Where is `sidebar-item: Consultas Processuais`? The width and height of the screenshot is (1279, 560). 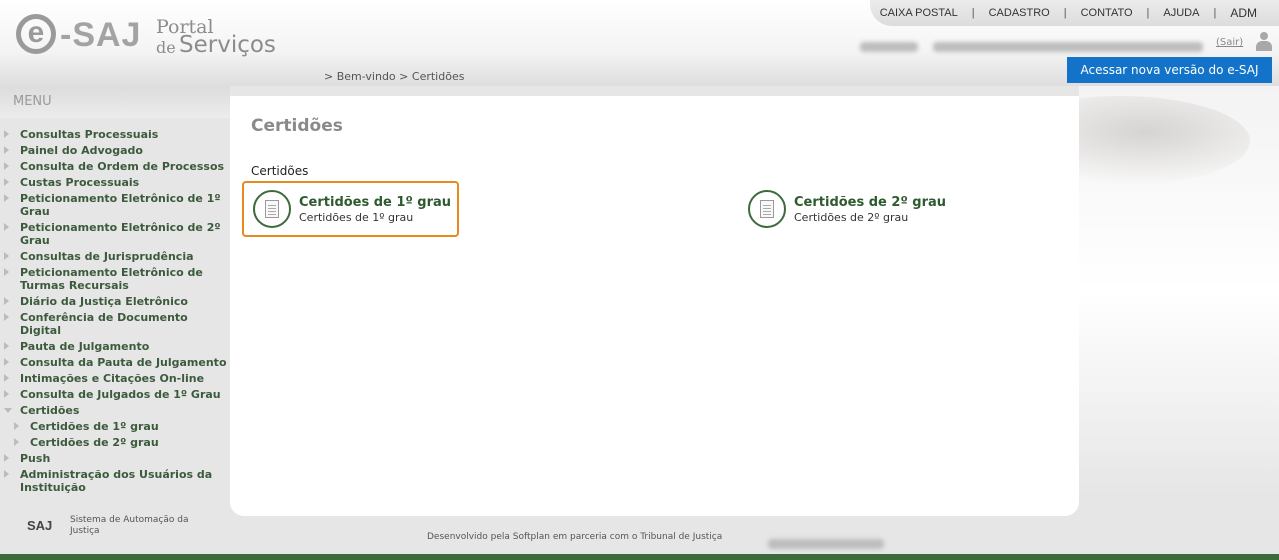 sidebar-item: Consultas Processuais is located at coordinates (115, 134).